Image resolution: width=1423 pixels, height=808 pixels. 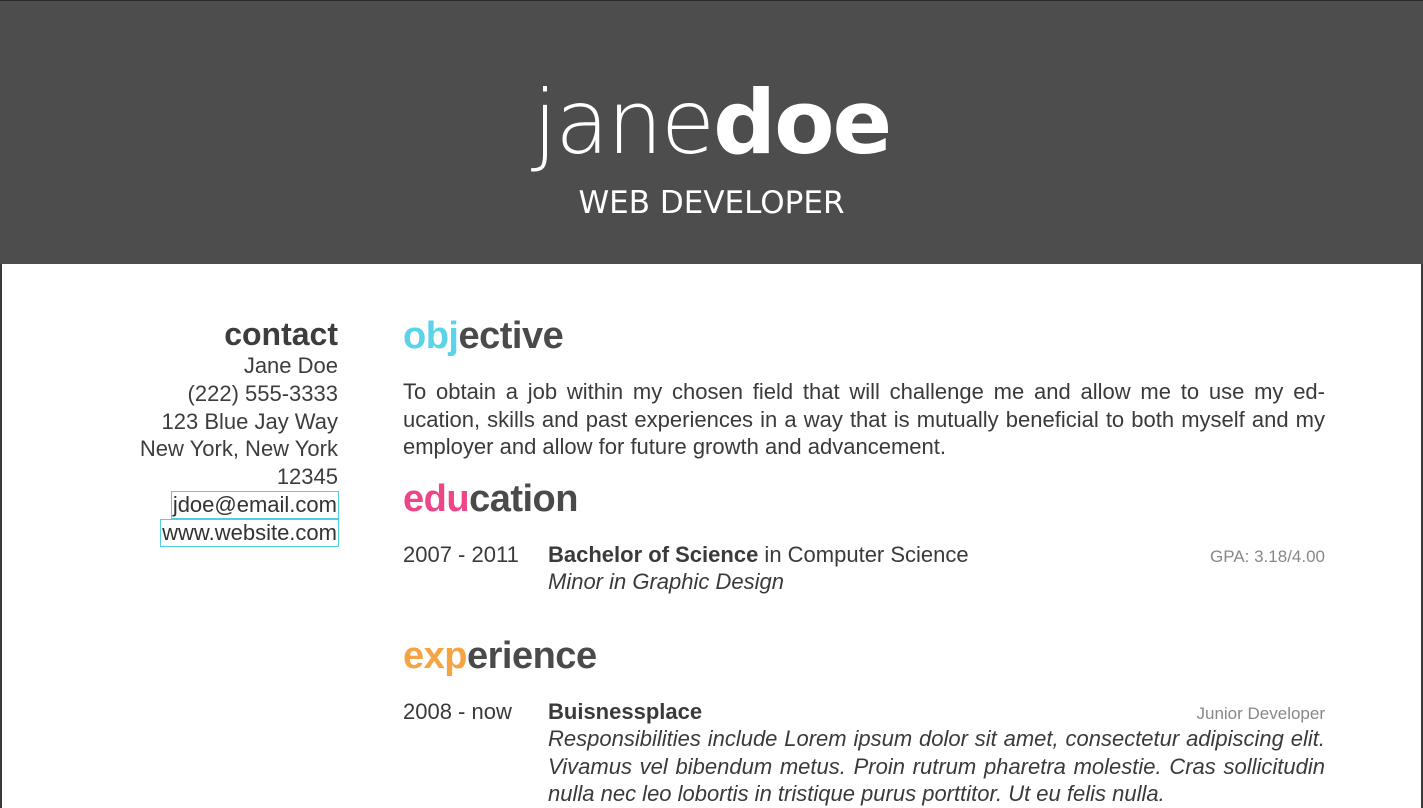 I want to click on education-heading: education, so click(x=864, y=499).